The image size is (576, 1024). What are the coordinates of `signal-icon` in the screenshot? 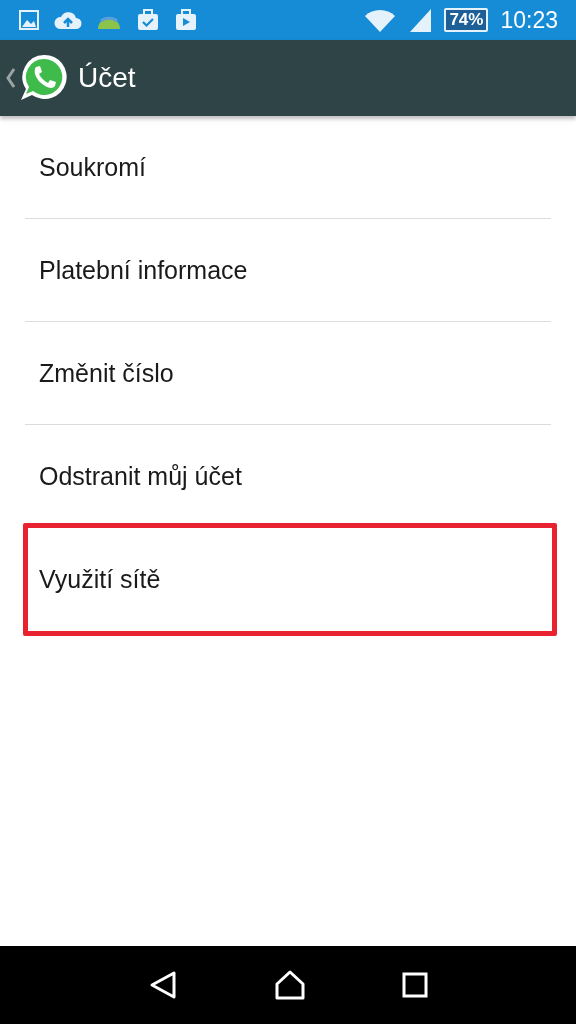 It's located at (420, 20).